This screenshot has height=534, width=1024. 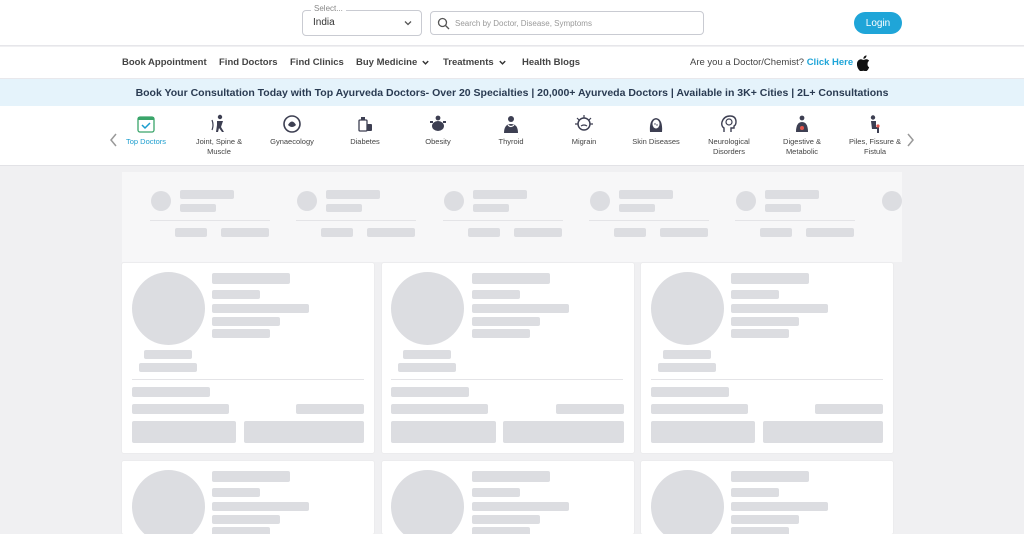 What do you see at coordinates (511, 130) in the screenshot?
I see `specialty-thyroid: Thyroid` at bounding box center [511, 130].